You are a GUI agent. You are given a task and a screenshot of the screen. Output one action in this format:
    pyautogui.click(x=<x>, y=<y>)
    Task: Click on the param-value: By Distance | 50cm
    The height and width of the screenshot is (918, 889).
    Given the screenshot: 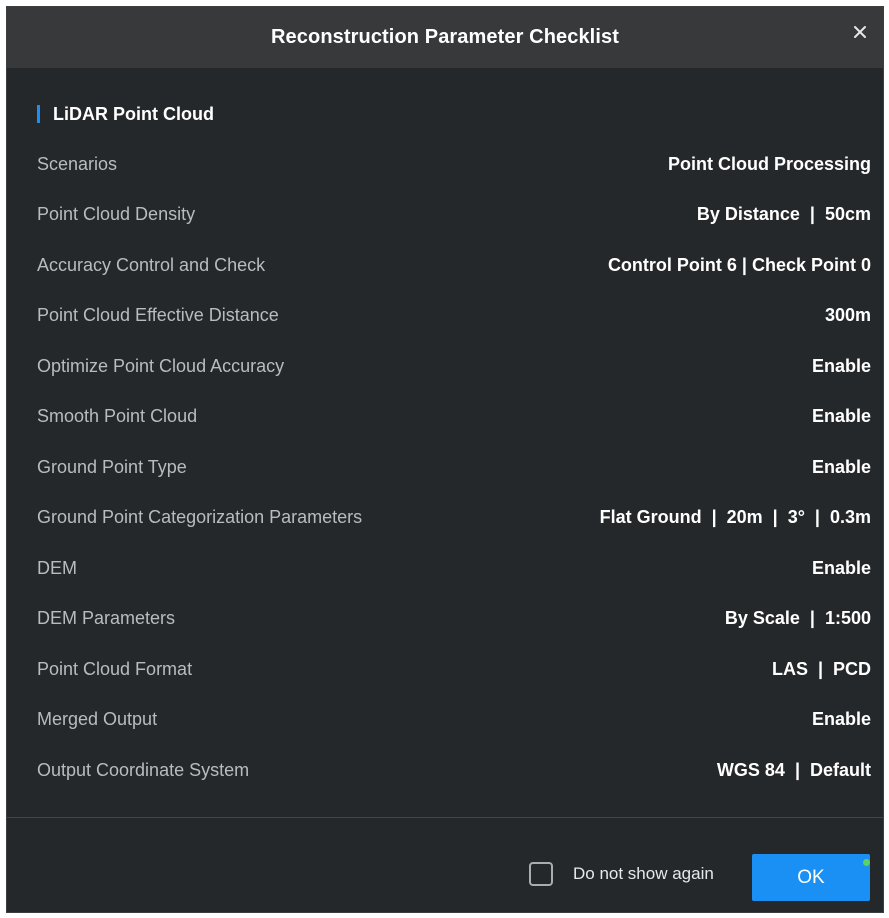 What is the action you would take?
    pyautogui.click(x=783, y=214)
    